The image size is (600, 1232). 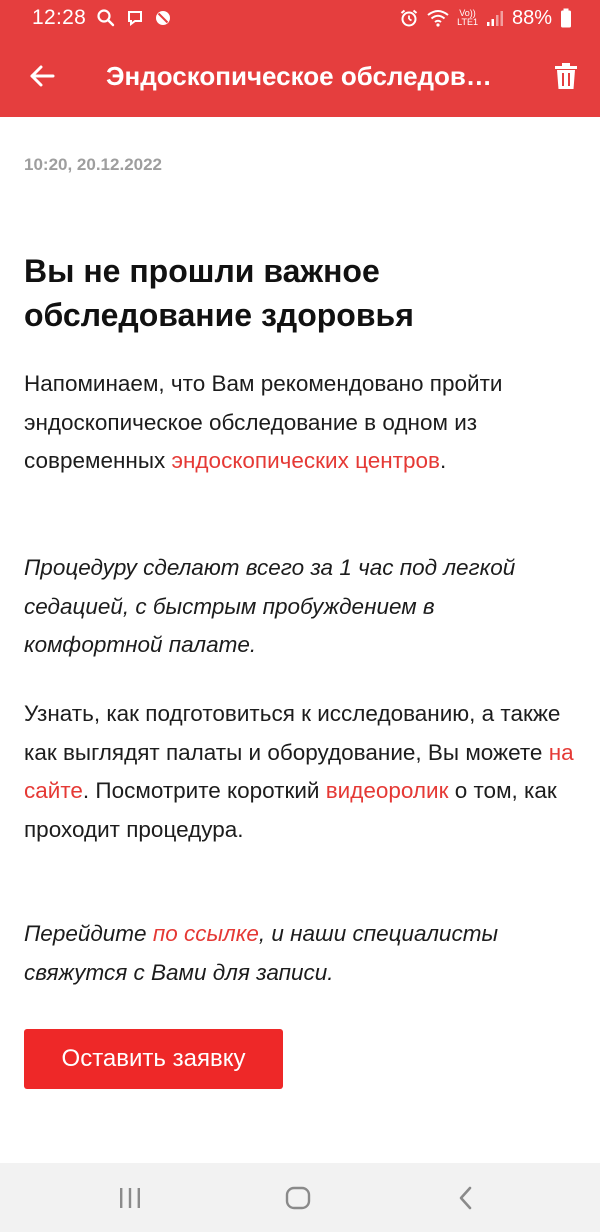 I want to click on p1-text-after: ., so click(x=443, y=460).